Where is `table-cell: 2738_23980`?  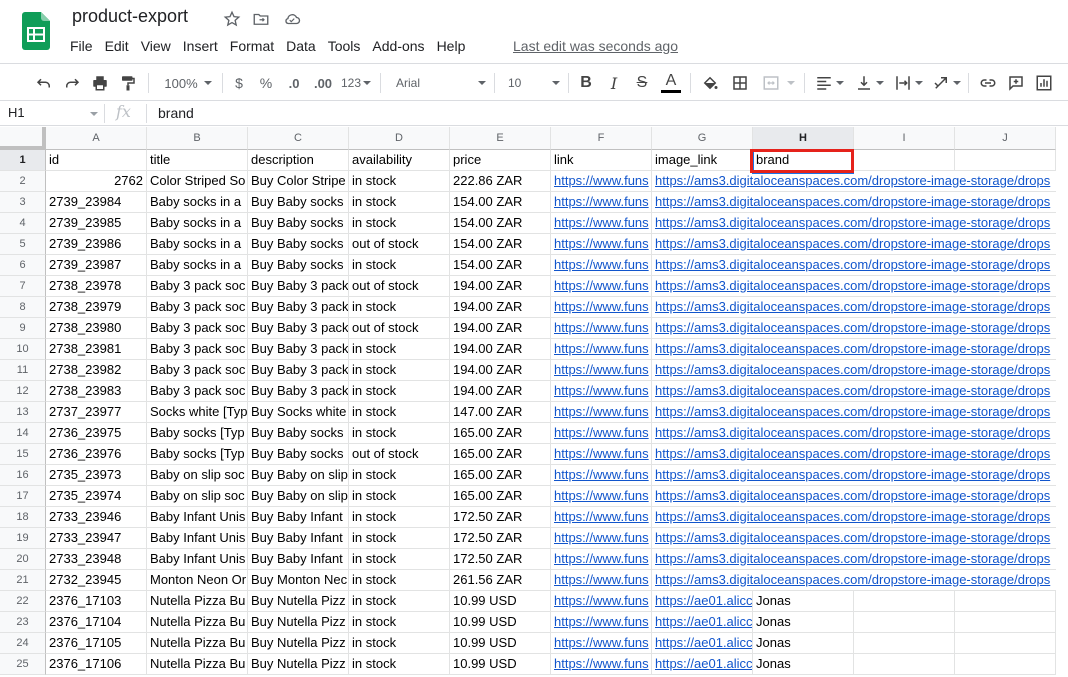
table-cell: 2738_23980 is located at coordinates (96, 328).